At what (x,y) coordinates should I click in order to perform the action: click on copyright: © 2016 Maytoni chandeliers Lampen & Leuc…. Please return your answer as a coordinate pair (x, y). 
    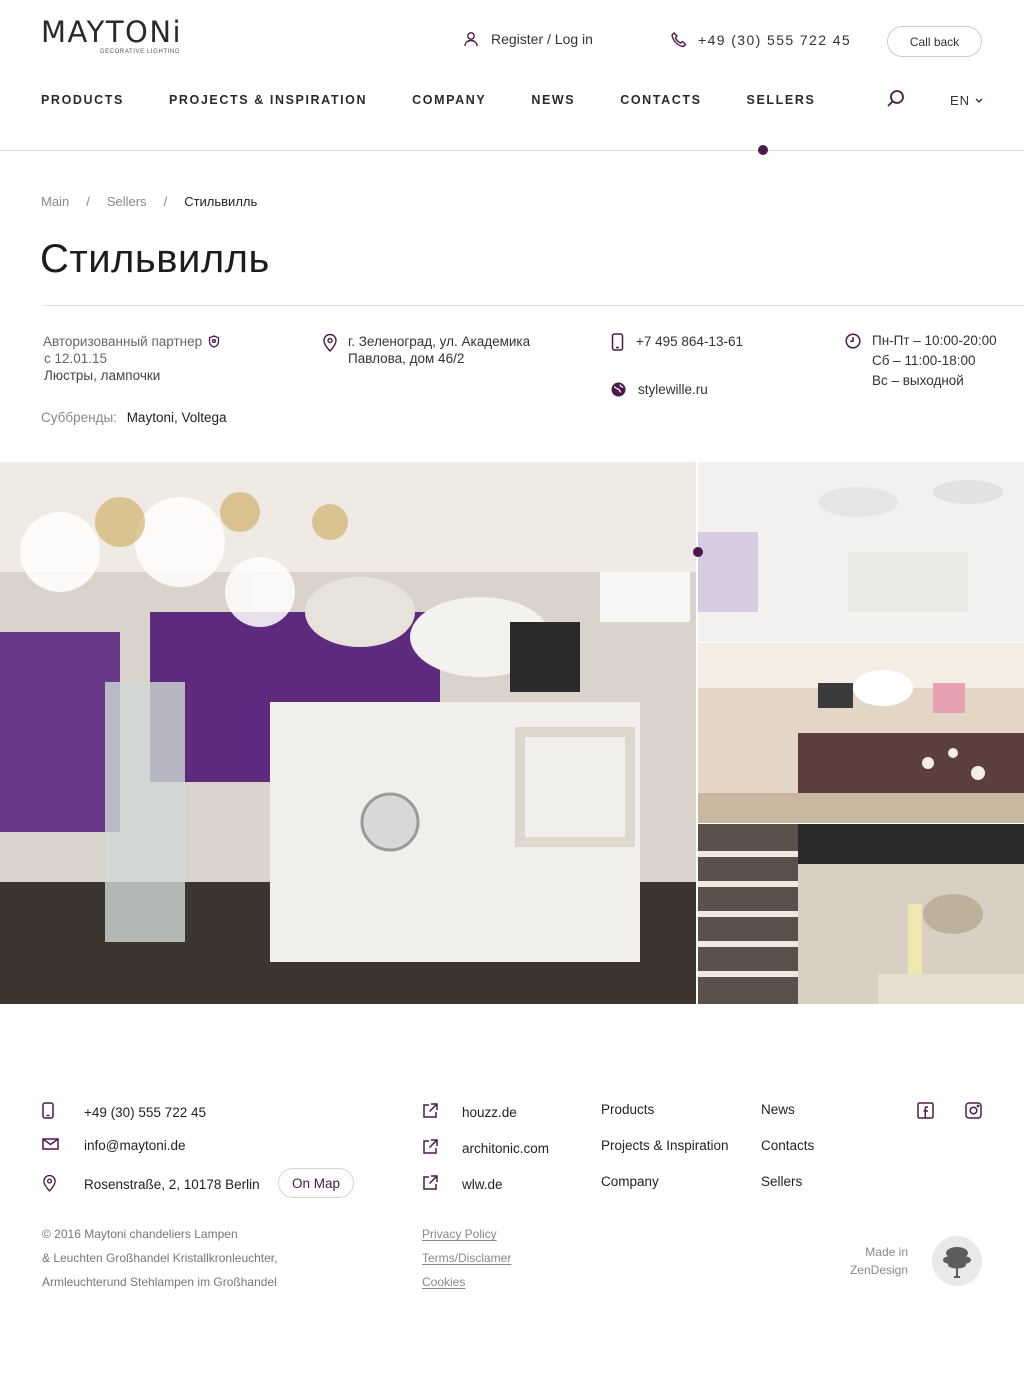
    Looking at the image, I should click on (159, 1258).